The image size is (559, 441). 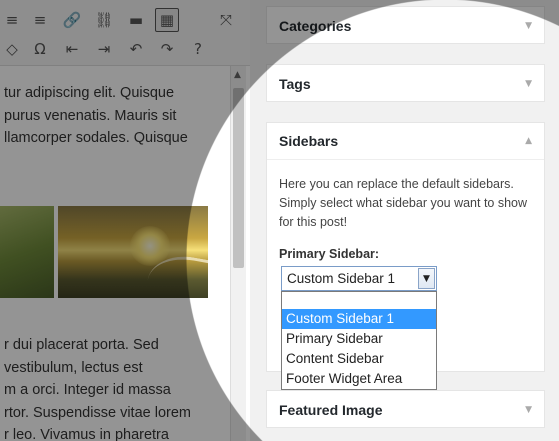 I want to click on featured-image-metabox: Featured Image ▼, so click(x=405, y=409).